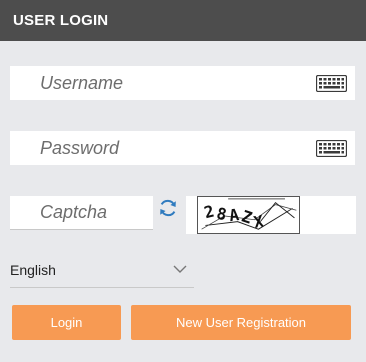 Image resolution: width=366 pixels, height=362 pixels. I want to click on register-button-label: New User Registration, so click(241, 322).